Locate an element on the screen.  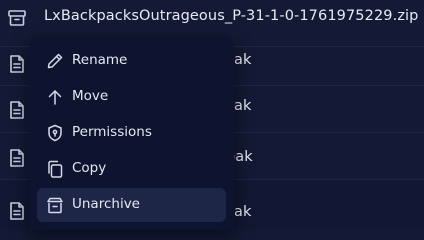
menu-item-label: Permissions is located at coordinates (112, 132).